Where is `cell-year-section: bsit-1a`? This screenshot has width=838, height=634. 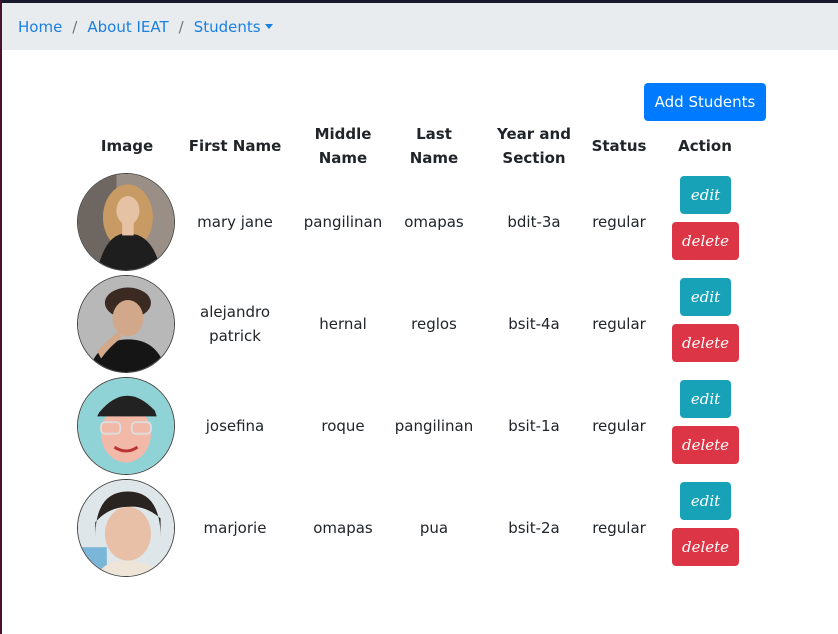 cell-year-section: bsit-1a is located at coordinates (534, 426).